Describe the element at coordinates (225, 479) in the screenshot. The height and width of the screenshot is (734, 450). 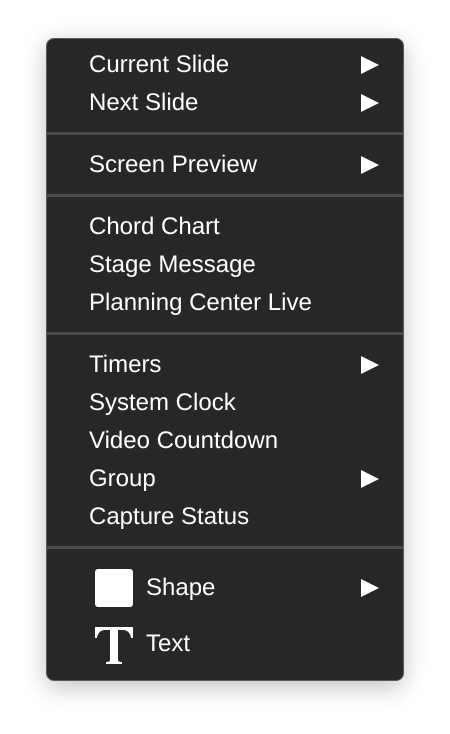
I see `menu-item: Group` at that location.